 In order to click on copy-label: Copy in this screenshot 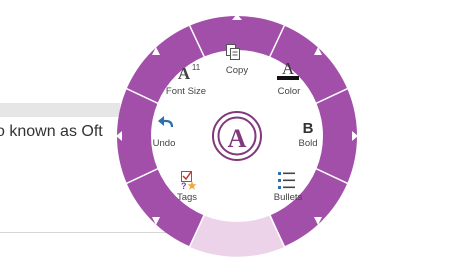, I will do `click(237, 70)`.